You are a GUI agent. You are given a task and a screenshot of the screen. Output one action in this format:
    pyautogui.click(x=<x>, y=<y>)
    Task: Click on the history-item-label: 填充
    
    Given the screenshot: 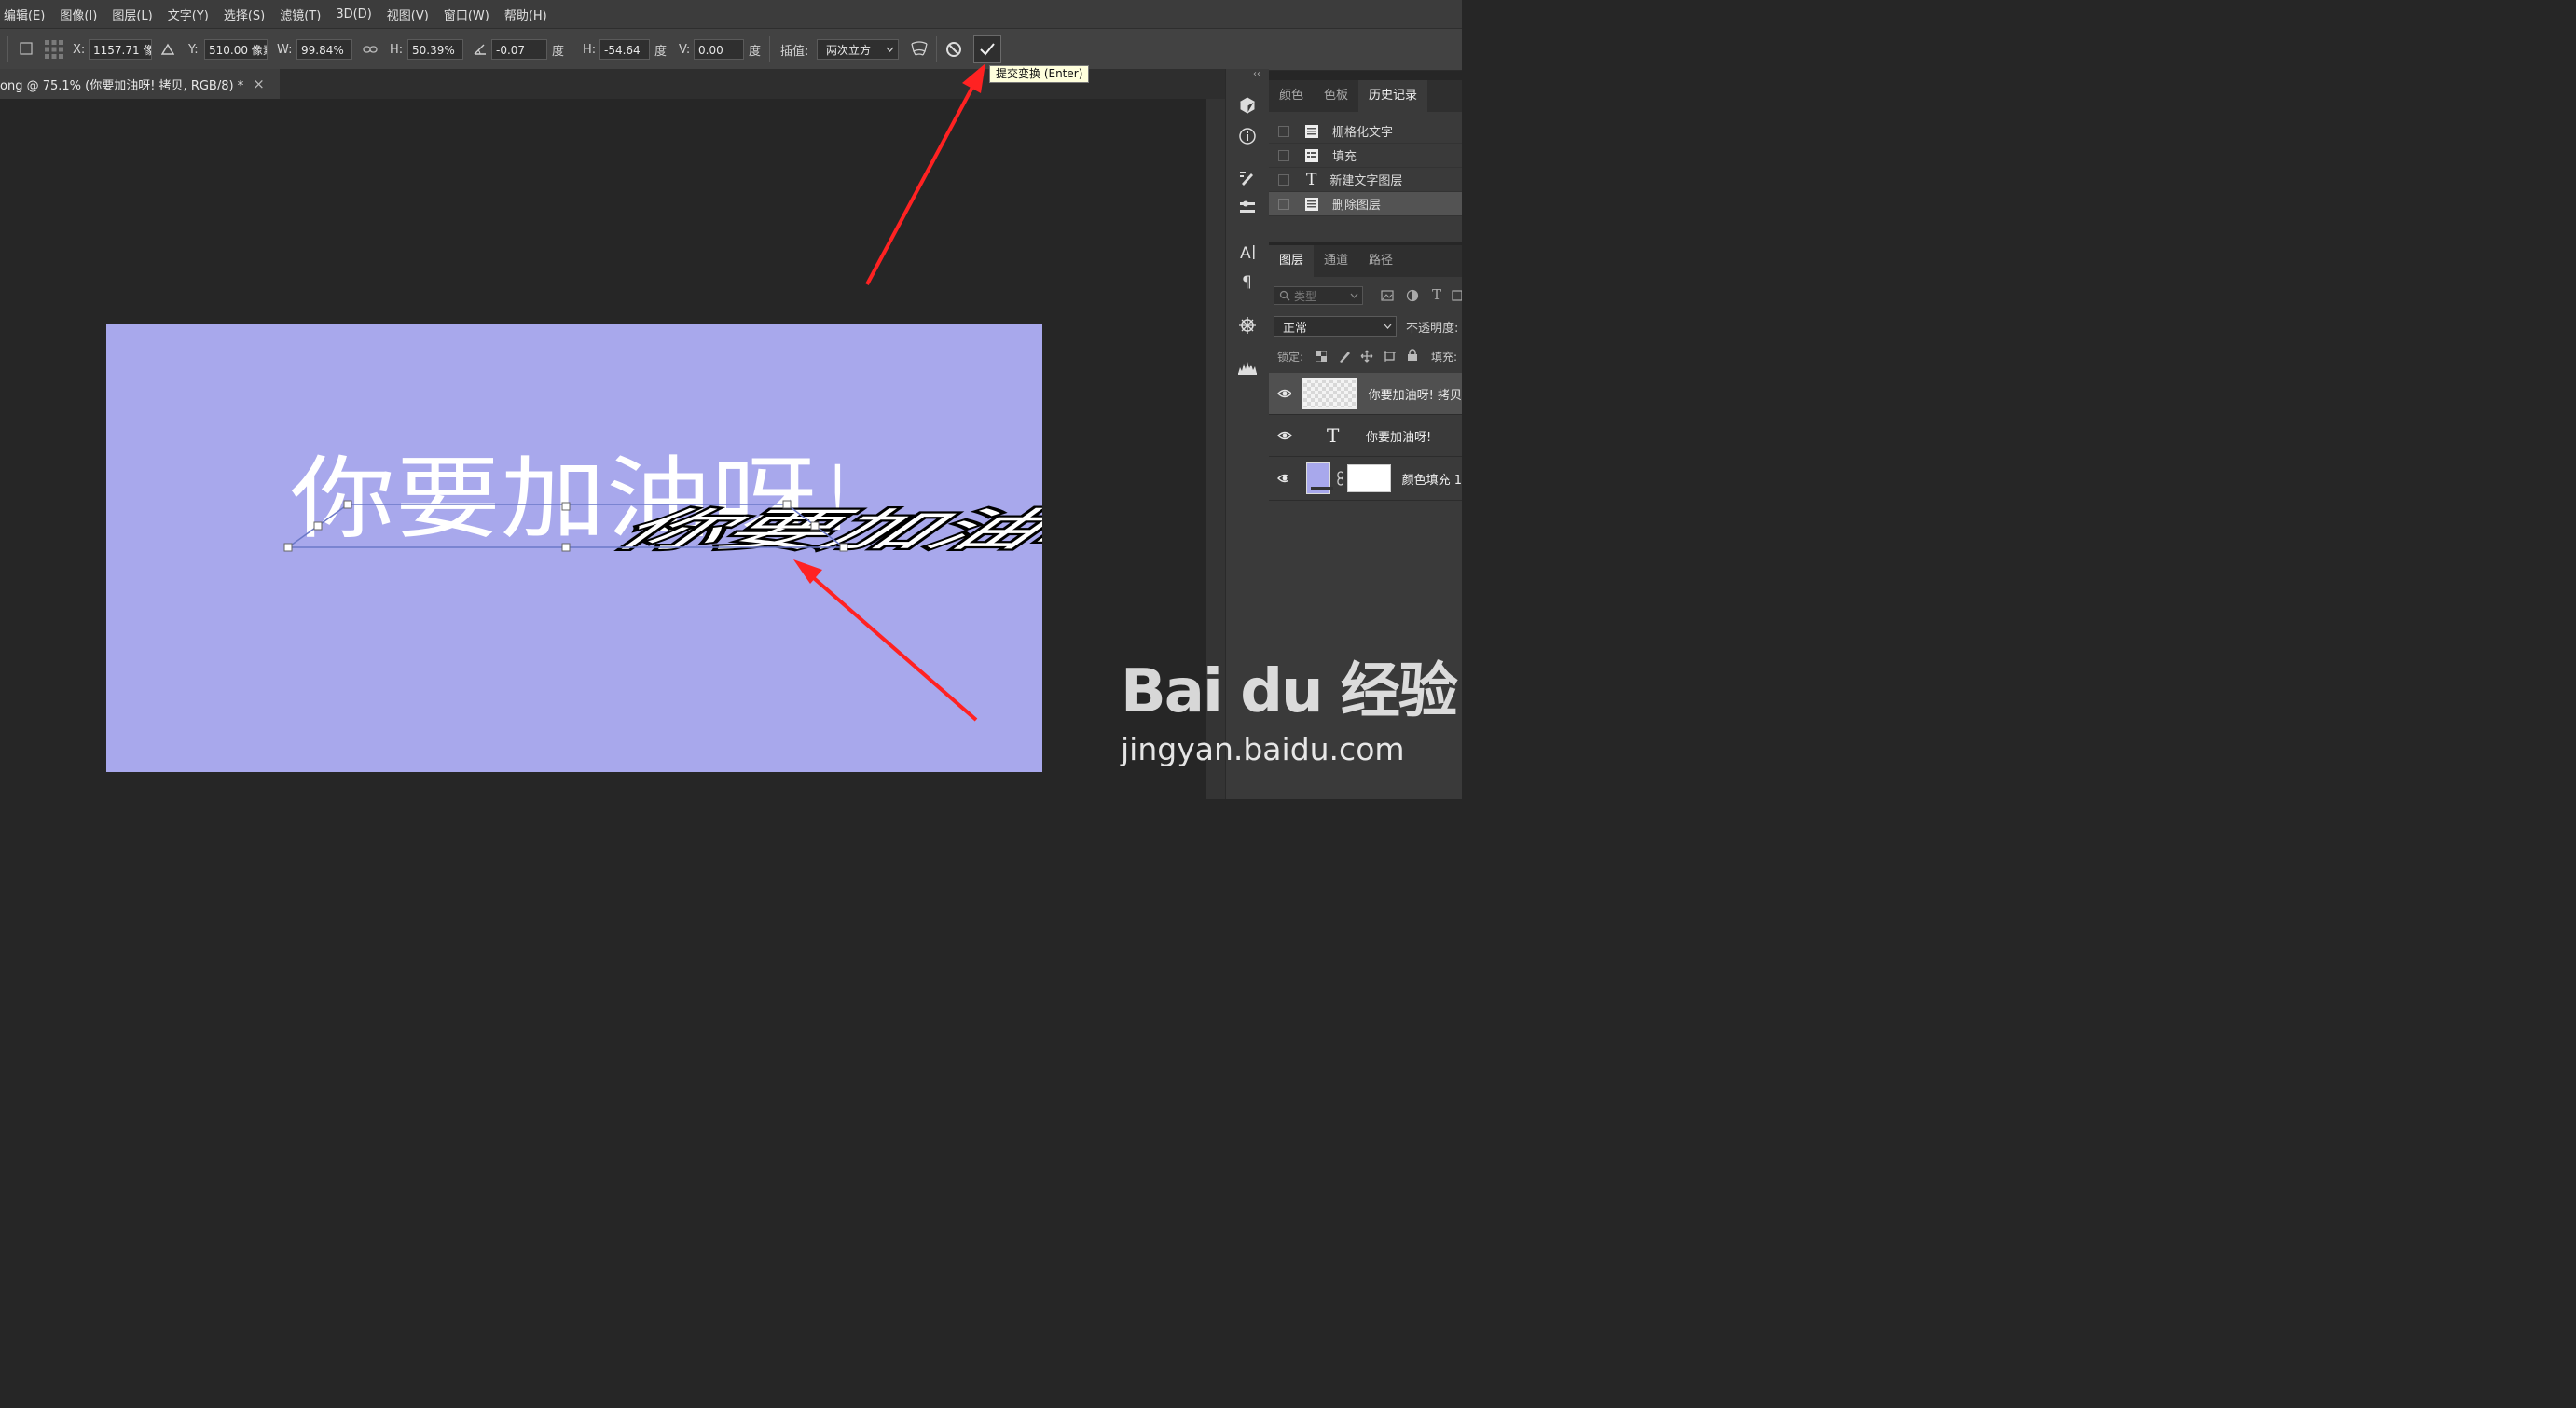 What is the action you would take?
    pyautogui.click(x=1344, y=157)
    